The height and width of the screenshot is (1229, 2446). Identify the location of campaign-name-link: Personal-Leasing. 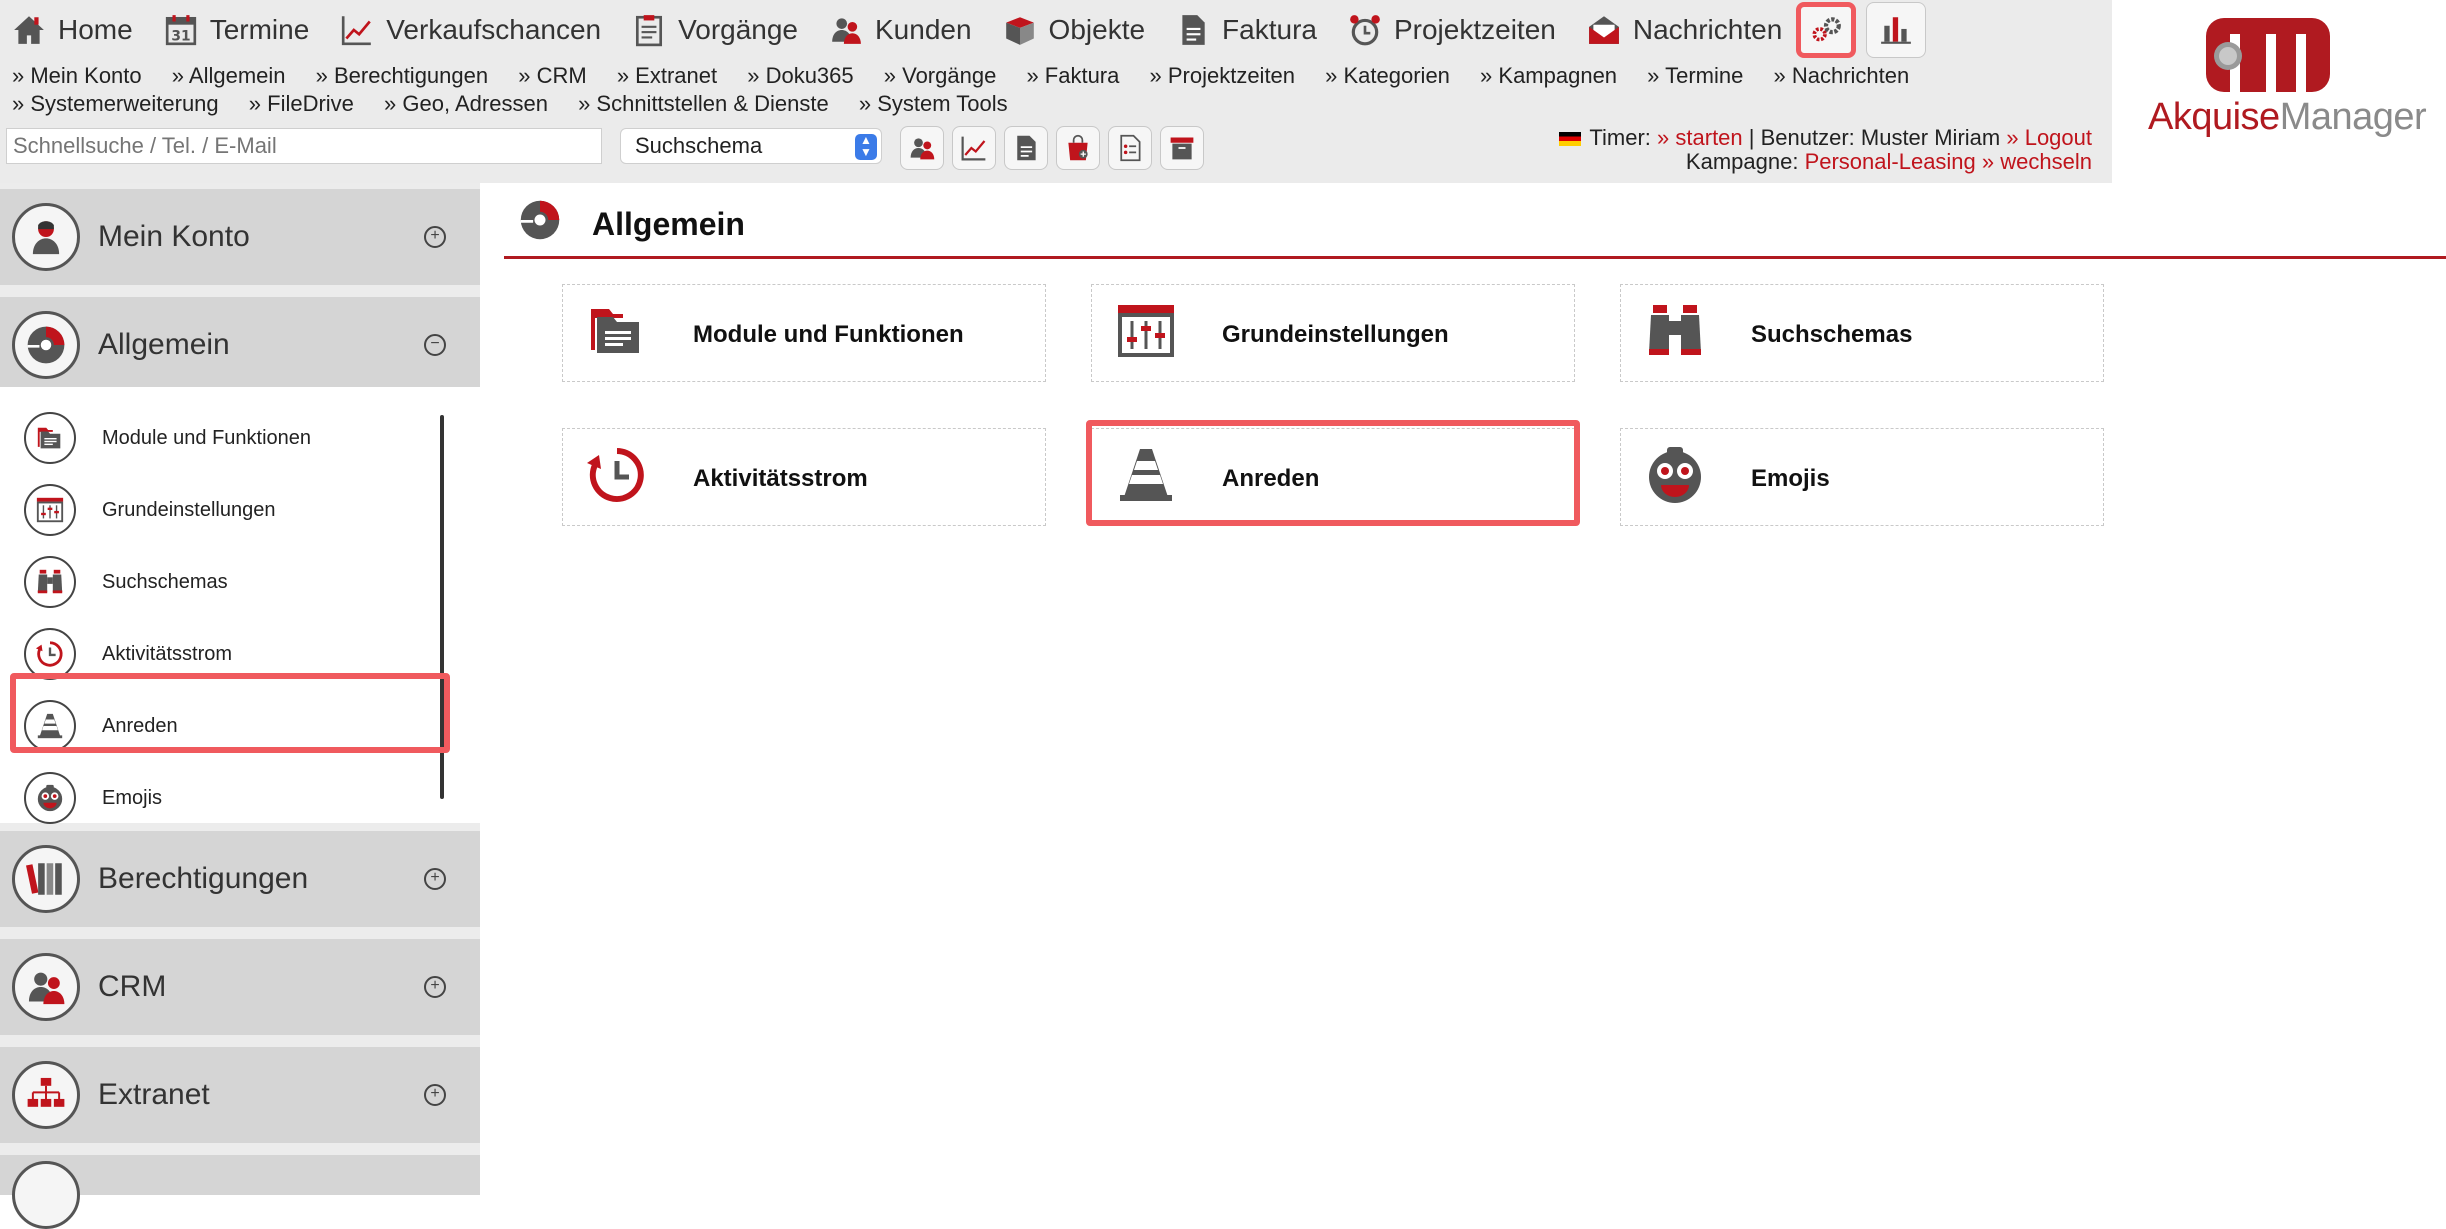
(1890, 161).